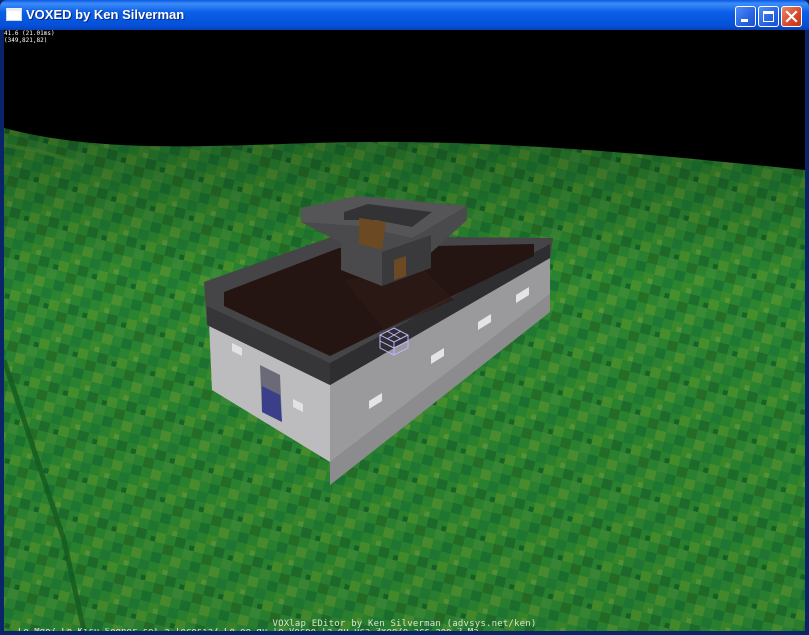 Image resolution: width=809 pixels, height=635 pixels. Describe the element at coordinates (404, 633) in the screenshot. I see `window-bottom-border` at that location.